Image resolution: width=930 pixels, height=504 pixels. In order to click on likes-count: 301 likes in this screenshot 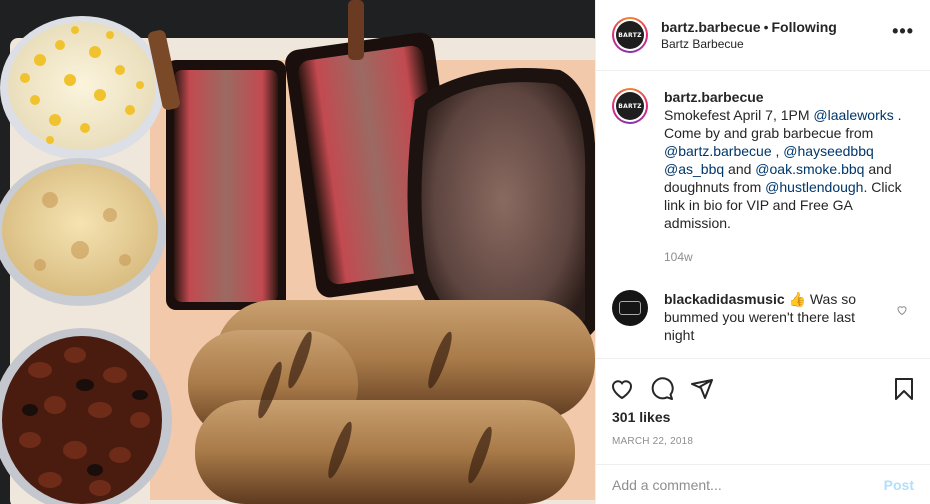, I will do `click(763, 417)`.